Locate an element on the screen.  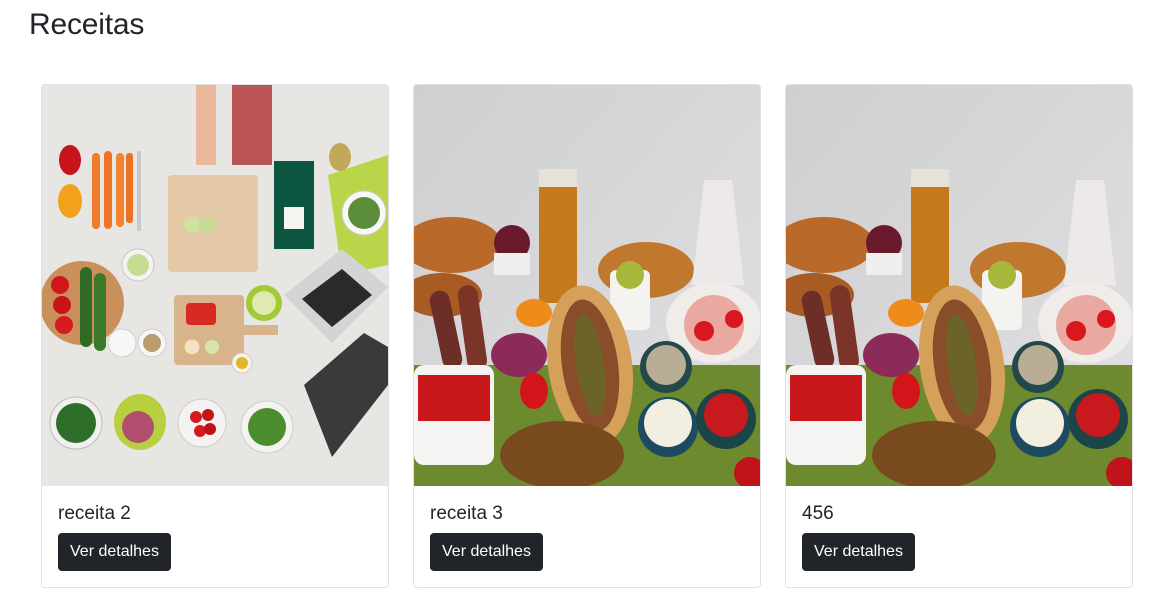
recipe-title: receita 3 is located at coordinates (466, 513).